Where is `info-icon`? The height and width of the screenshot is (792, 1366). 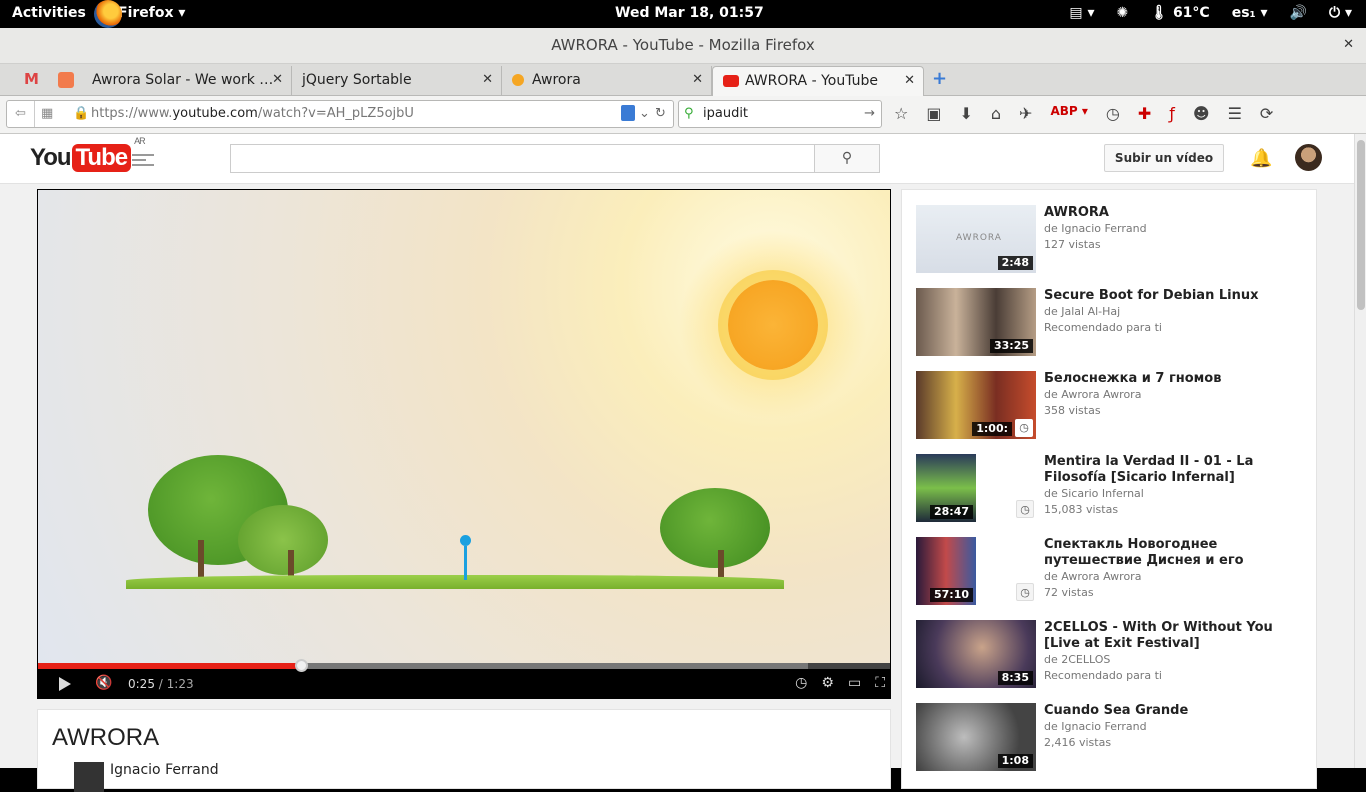
info-icon is located at coordinates (628, 113).